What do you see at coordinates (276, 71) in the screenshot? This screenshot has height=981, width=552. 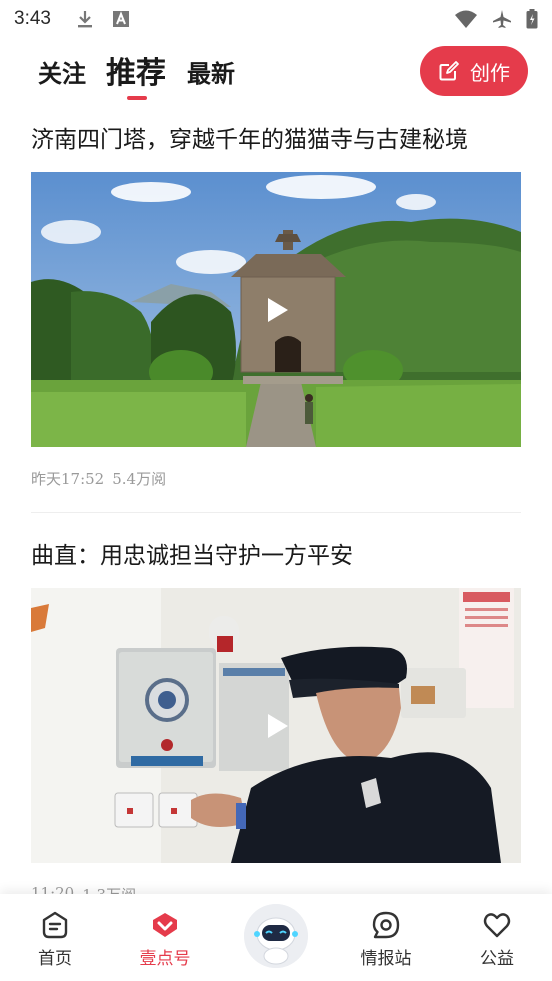 I see `top-nav: 关注 推荐 最新 创作` at bounding box center [276, 71].